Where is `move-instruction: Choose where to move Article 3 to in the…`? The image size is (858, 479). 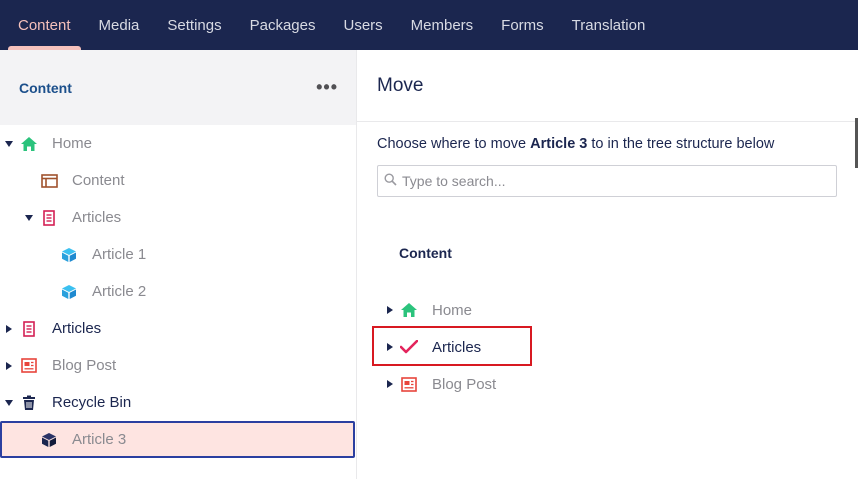
move-instruction: Choose where to move Article 3 to in the… is located at coordinates (575, 144).